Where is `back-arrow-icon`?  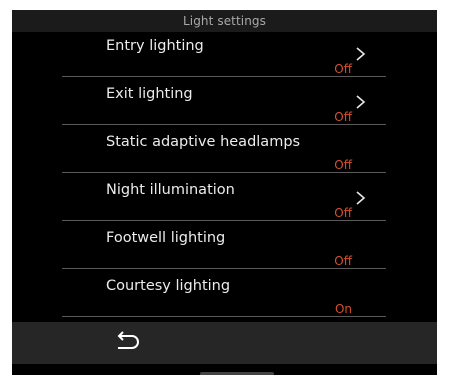
back-arrow-icon is located at coordinates (128, 340).